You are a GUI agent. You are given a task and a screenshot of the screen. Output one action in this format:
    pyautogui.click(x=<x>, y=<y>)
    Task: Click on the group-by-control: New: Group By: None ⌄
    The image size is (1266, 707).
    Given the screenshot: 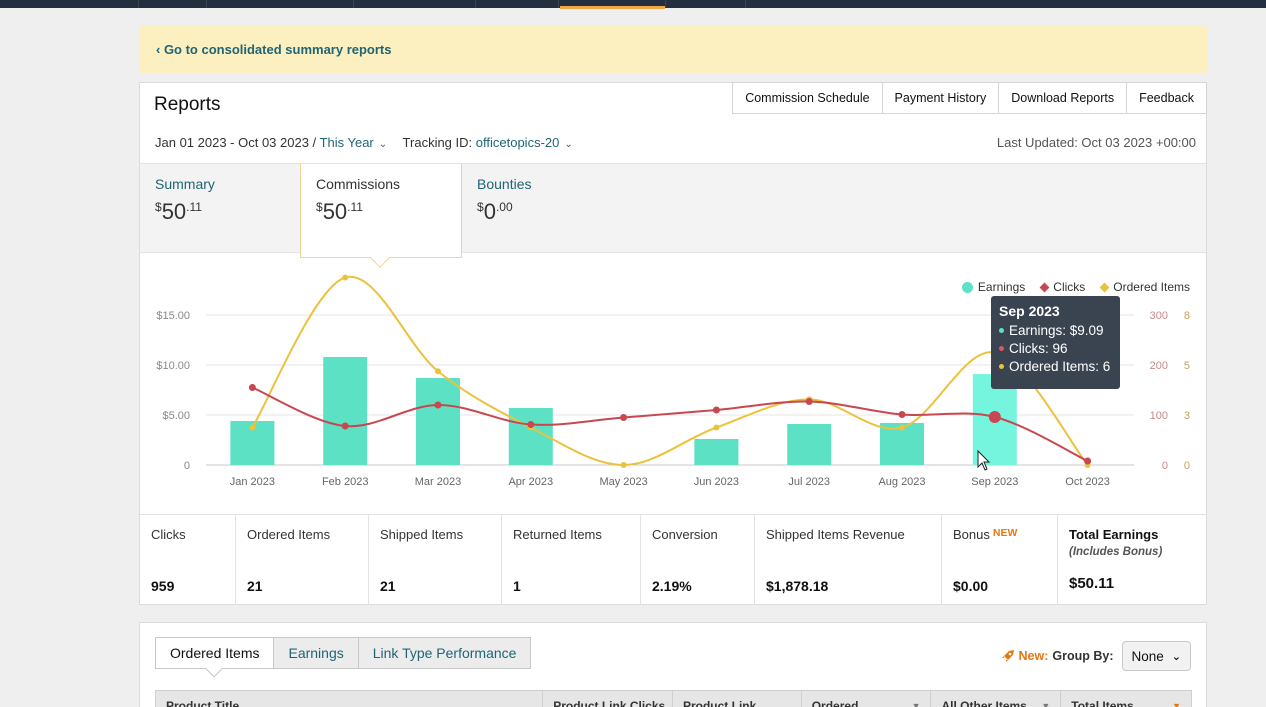 What is the action you would take?
    pyautogui.click(x=1096, y=656)
    